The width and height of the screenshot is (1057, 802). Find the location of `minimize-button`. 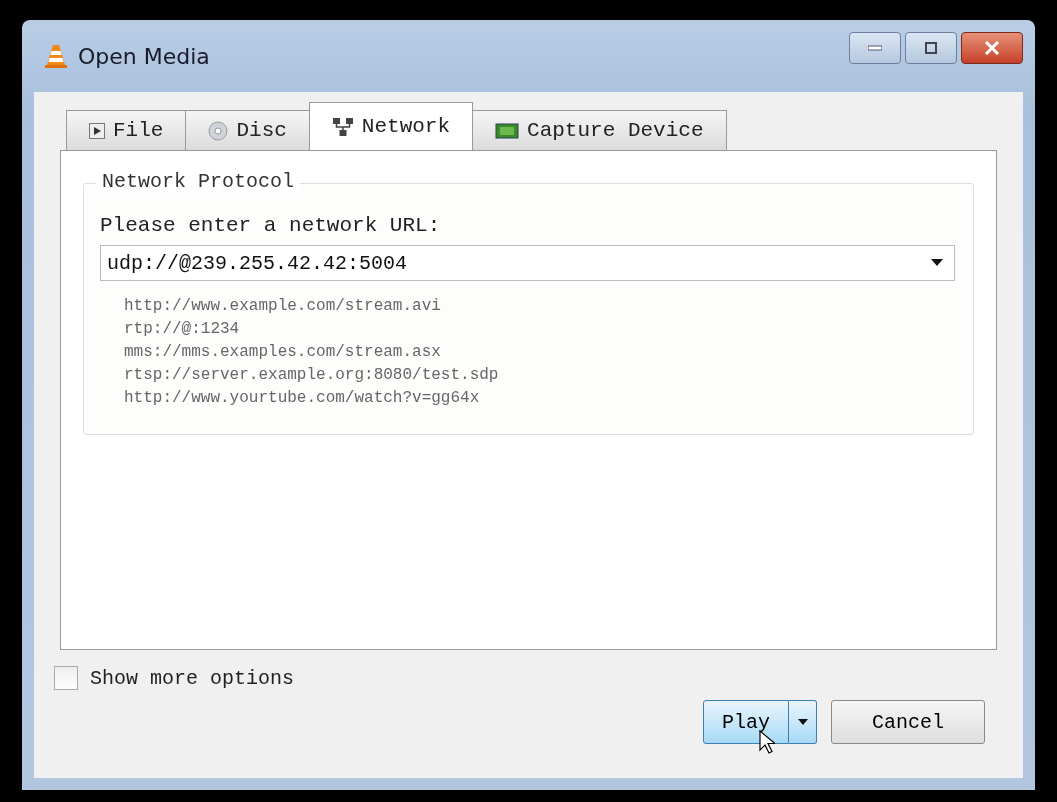

minimize-button is located at coordinates (875, 48).